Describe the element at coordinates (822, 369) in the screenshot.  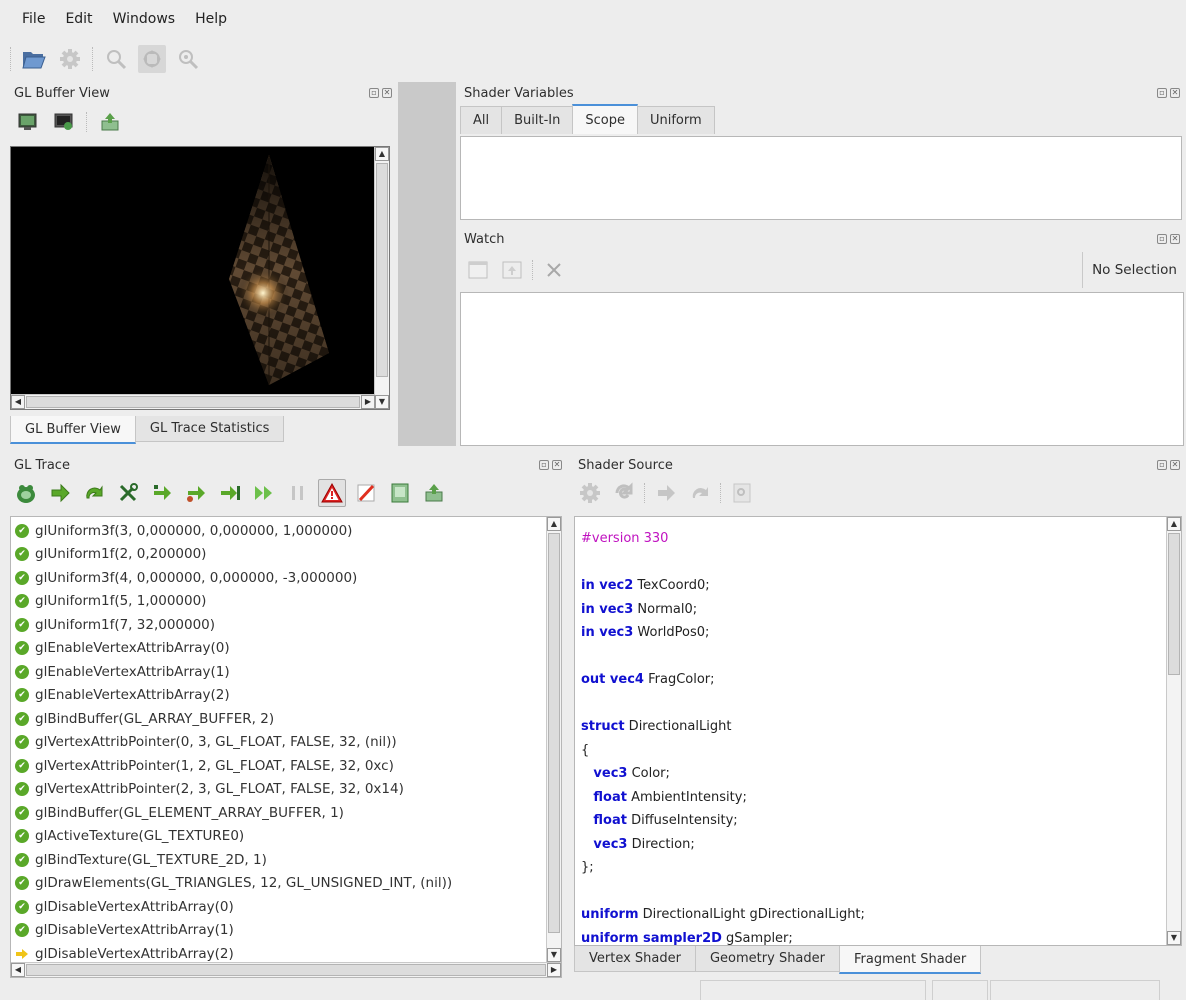
I see `watch-list` at that location.